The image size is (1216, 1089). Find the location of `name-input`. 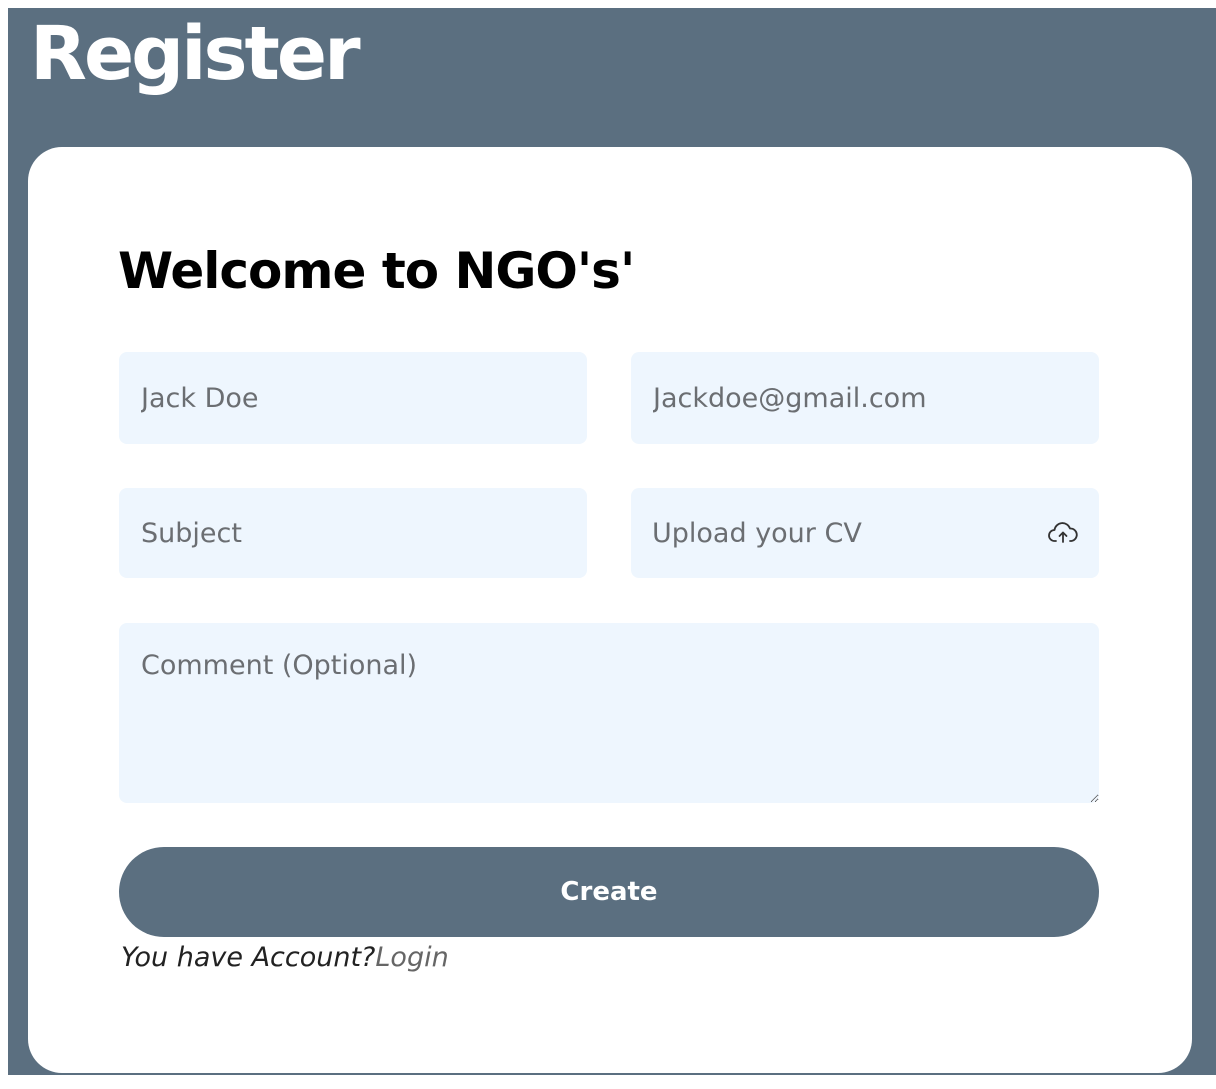

name-input is located at coordinates (353, 398).